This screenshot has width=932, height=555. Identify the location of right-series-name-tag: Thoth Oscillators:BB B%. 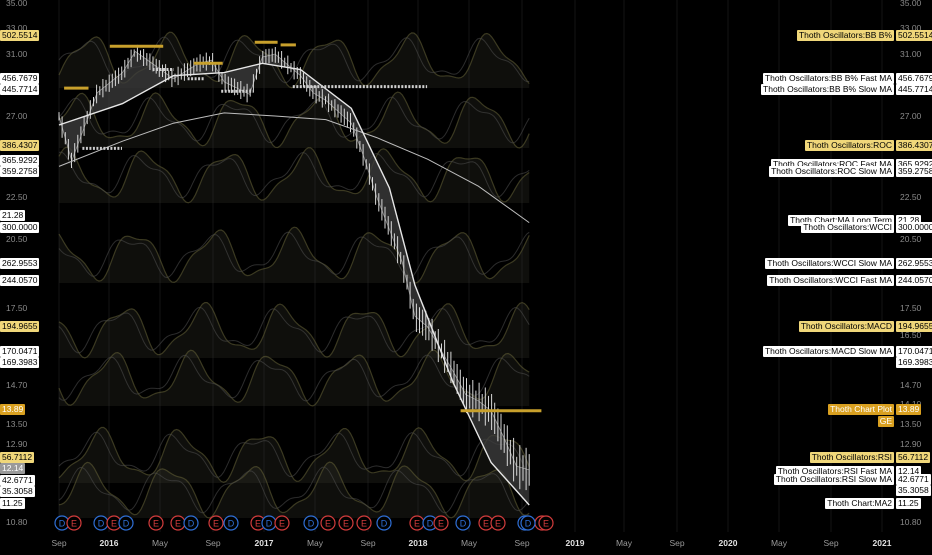
(845, 35).